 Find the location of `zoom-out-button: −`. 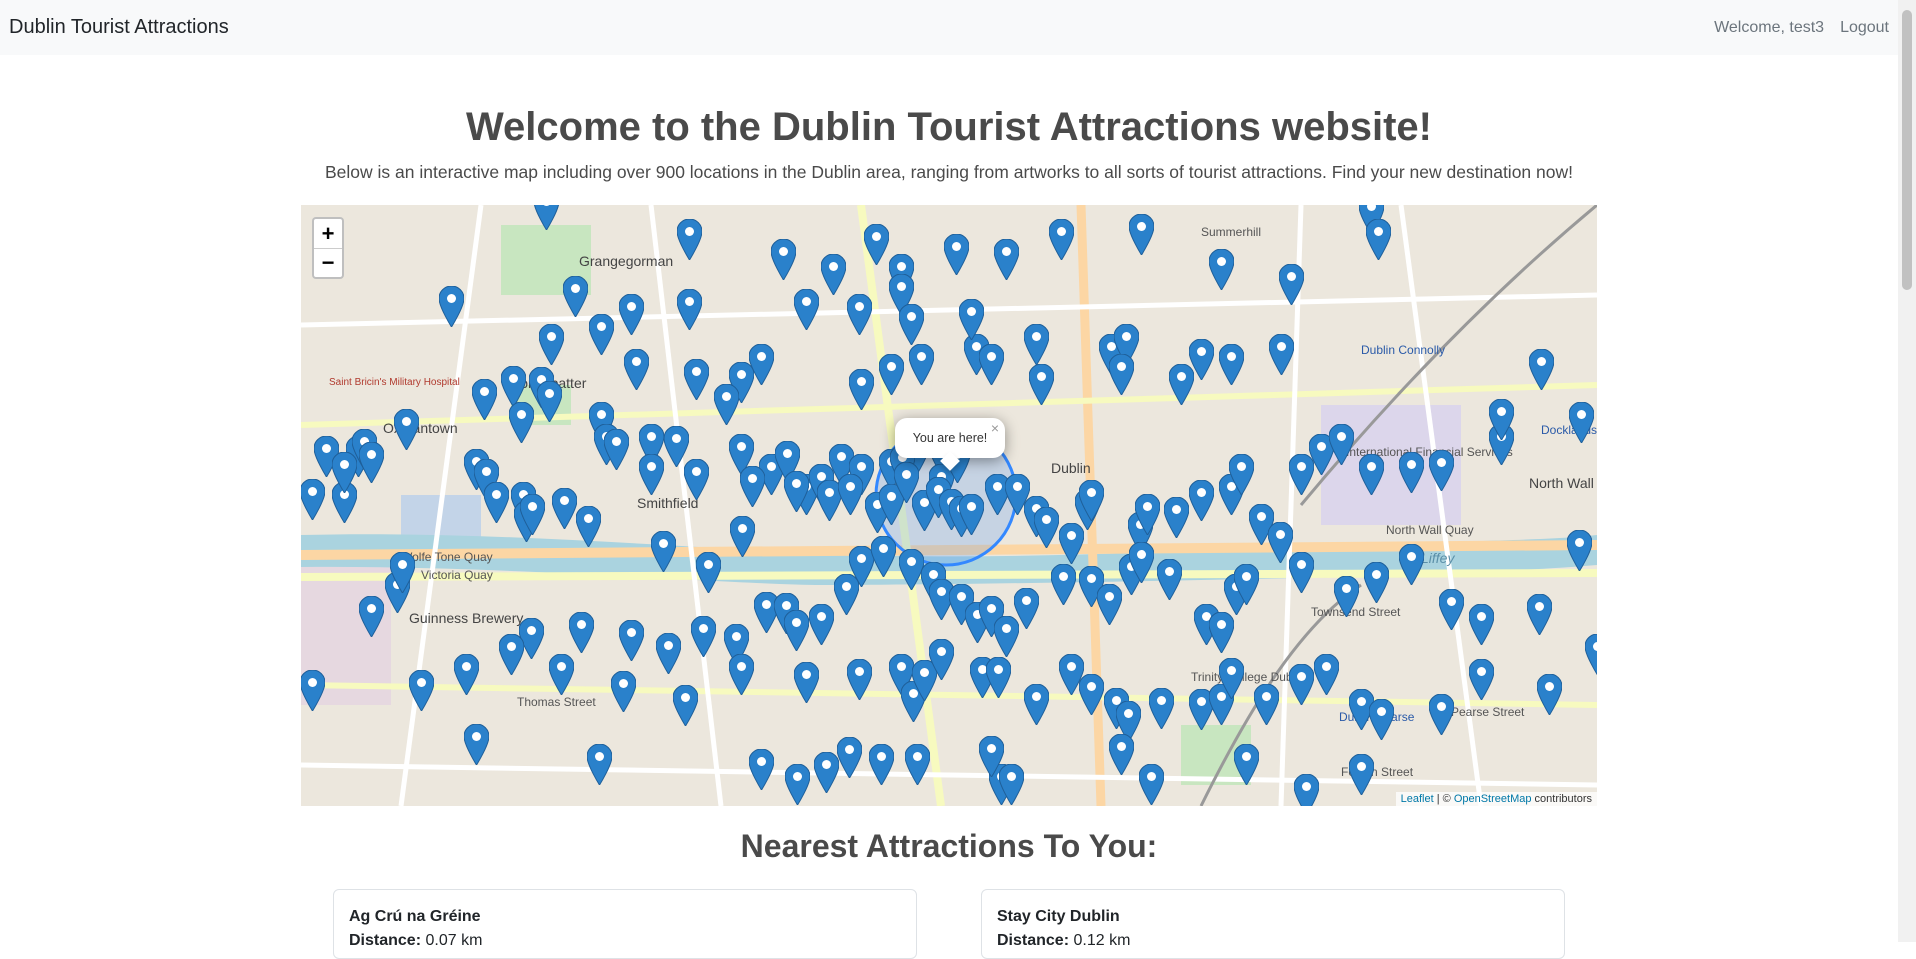

zoom-out-button: − is located at coordinates (328, 262).